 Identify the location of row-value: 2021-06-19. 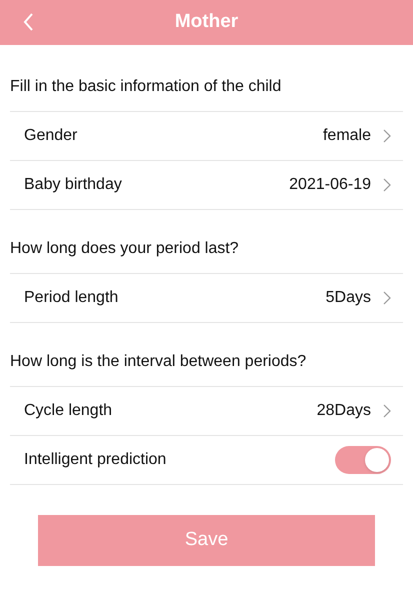
(330, 185).